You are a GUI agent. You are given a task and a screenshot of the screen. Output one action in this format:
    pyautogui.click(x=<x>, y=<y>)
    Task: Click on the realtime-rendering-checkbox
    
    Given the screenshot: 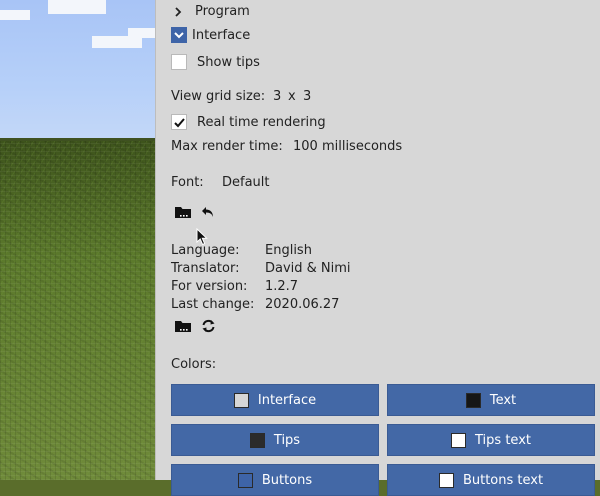 What is the action you would take?
    pyautogui.click(x=179, y=122)
    